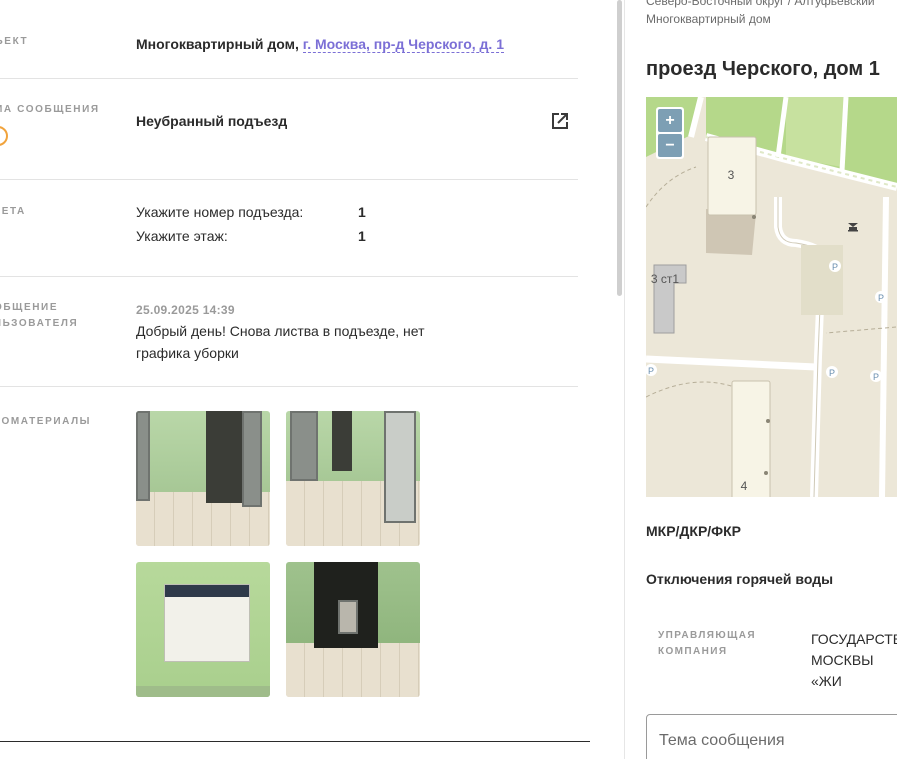  Describe the element at coordinates (39, 315) in the screenshot. I see `message-label: ОБЩЕНИЕ ЛЬЗОВАТЕЛЯ` at that location.